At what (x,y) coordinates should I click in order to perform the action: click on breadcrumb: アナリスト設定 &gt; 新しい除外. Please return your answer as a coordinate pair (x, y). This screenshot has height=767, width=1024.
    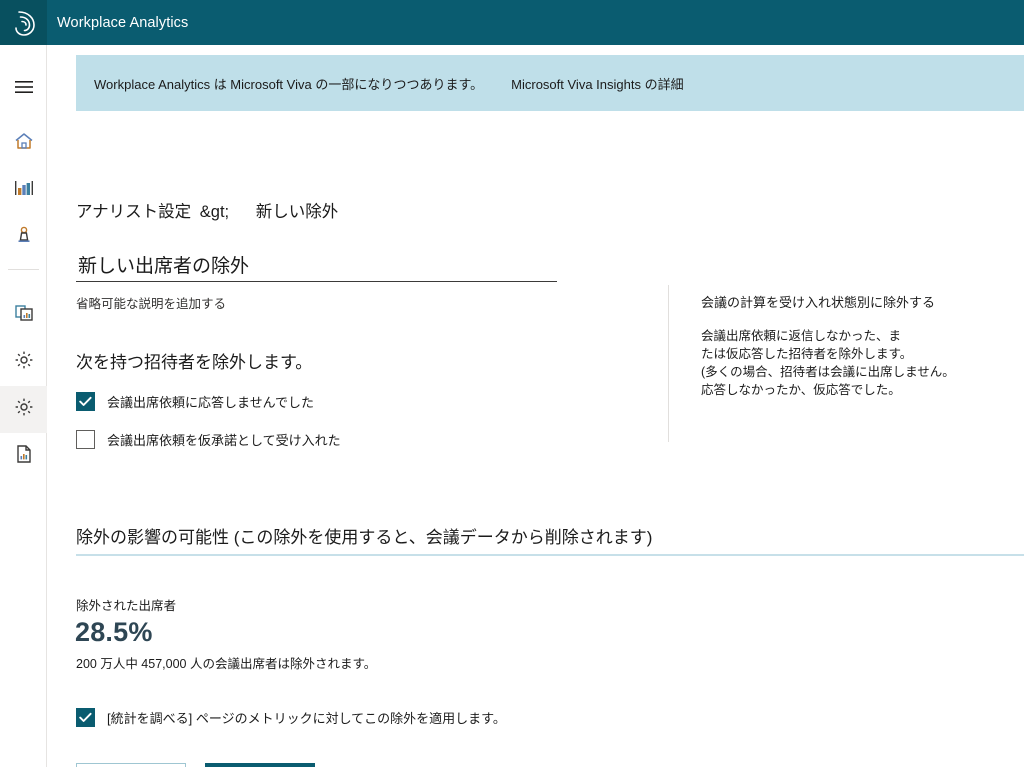
    Looking at the image, I should click on (207, 210).